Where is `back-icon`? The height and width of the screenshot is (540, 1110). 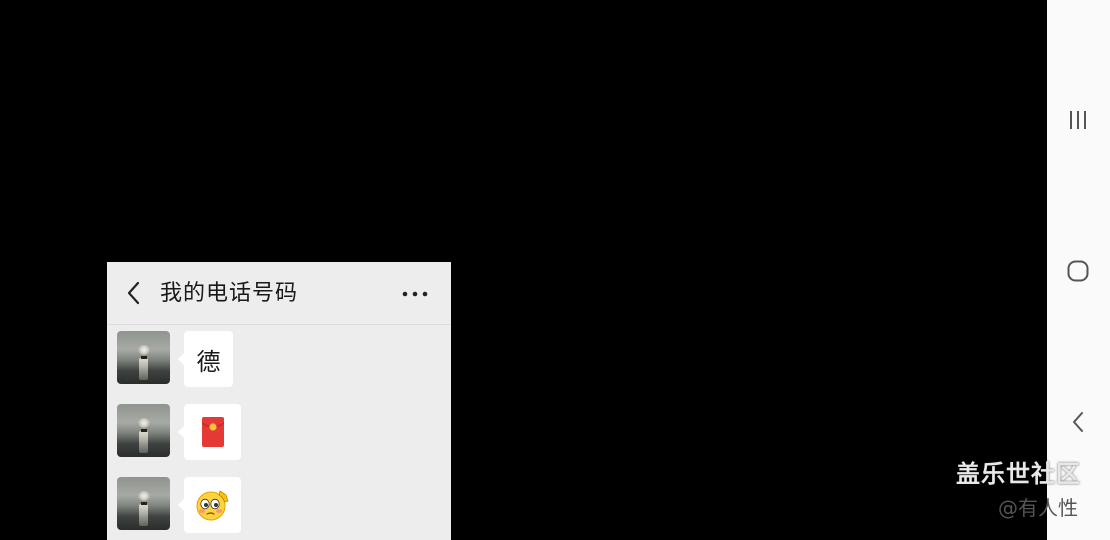
back-icon is located at coordinates (1078, 422).